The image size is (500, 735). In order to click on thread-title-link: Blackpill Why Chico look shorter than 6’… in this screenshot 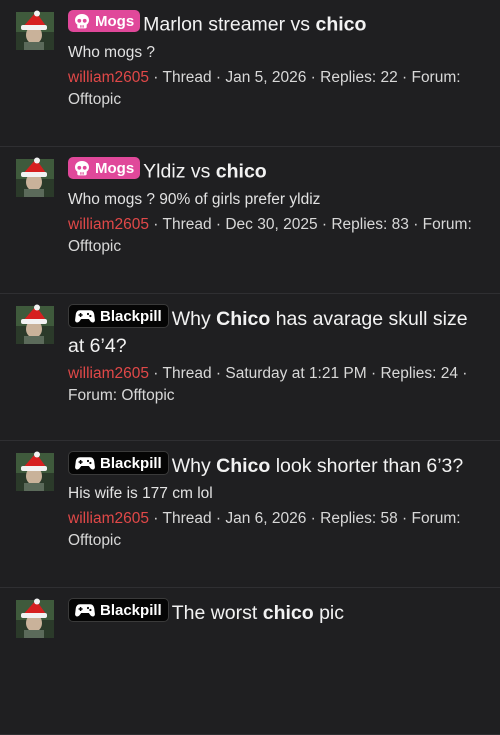, I will do `click(277, 465)`.